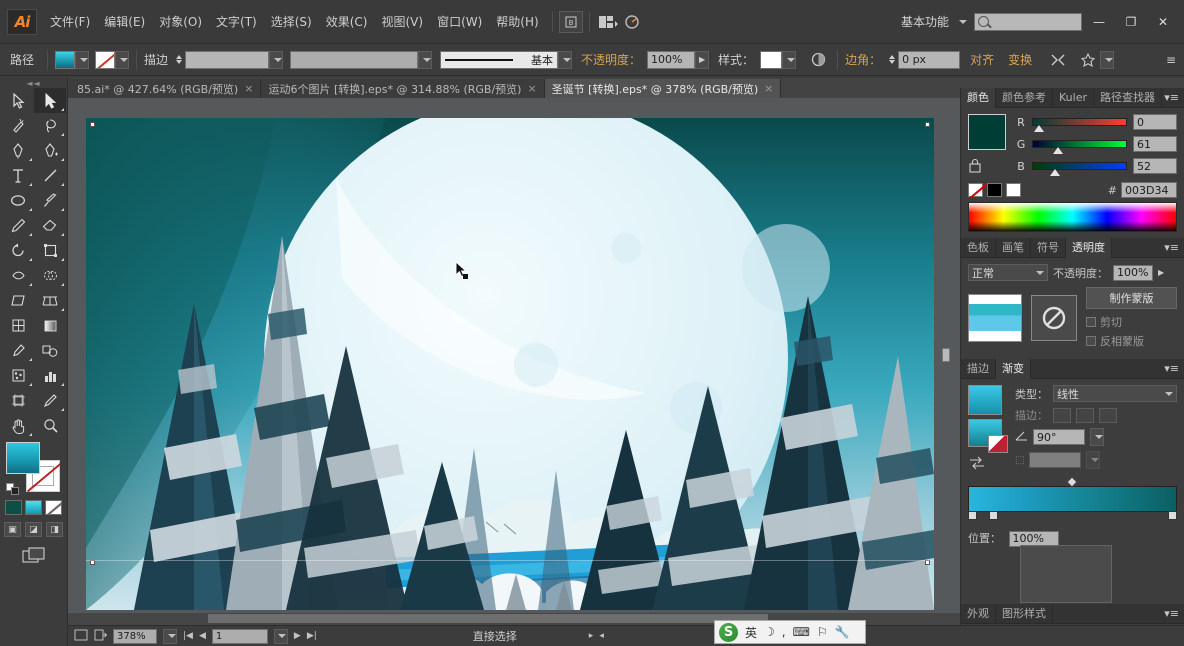  Describe the element at coordinates (591, 636) in the screenshot. I see `status-menu-arrow: ▸` at that location.